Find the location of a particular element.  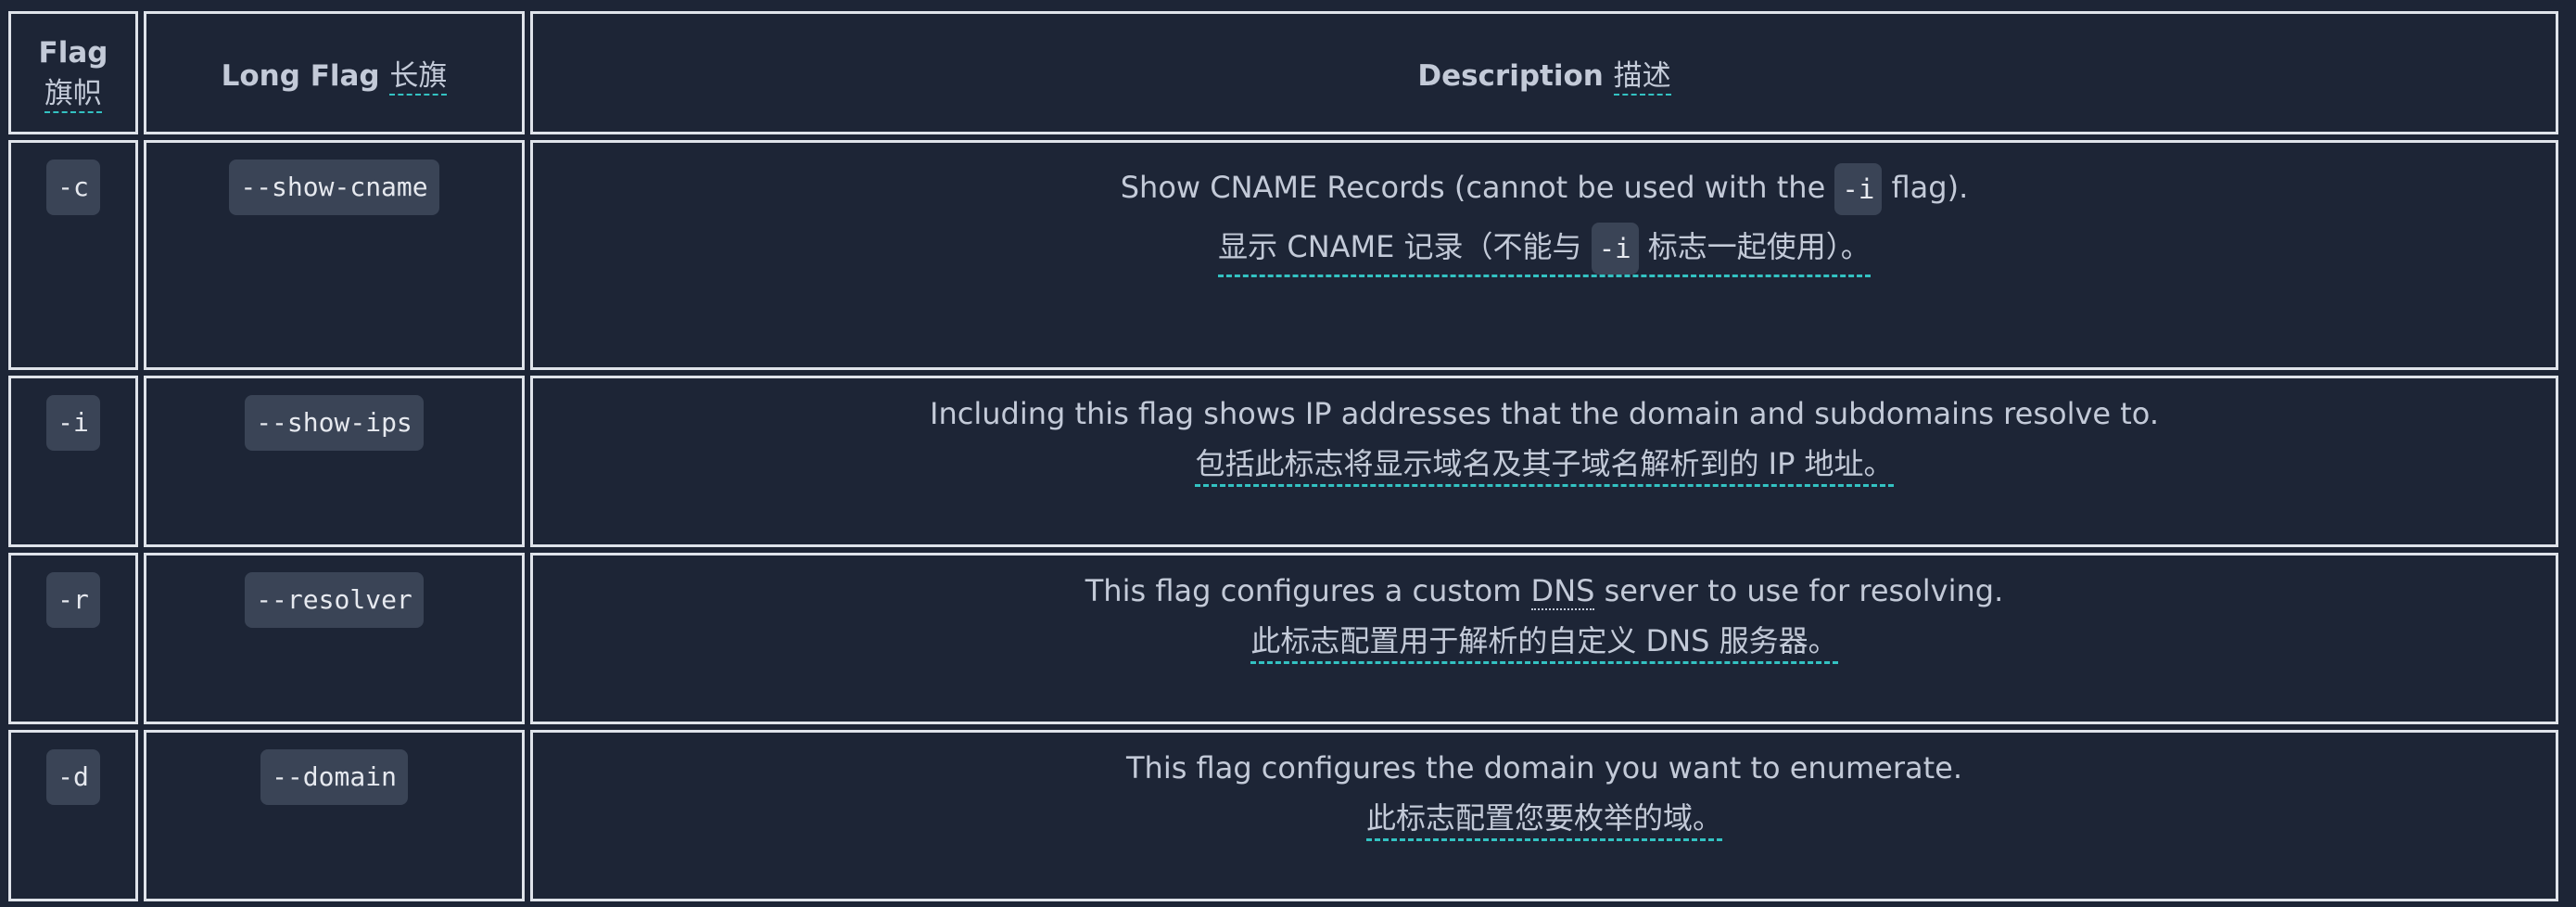

description-zh-line: 包括此标志将显示域名及其子域名解析到的 IP 地址。 is located at coordinates (1544, 465).